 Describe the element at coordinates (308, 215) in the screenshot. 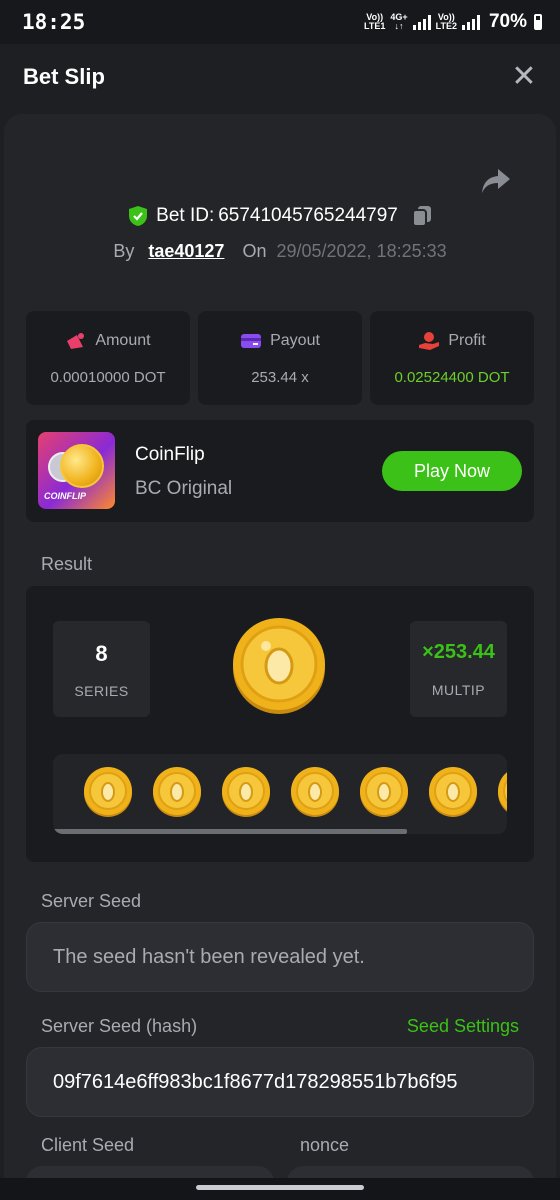

I see `bet-id-value: 65741045765244797` at that location.